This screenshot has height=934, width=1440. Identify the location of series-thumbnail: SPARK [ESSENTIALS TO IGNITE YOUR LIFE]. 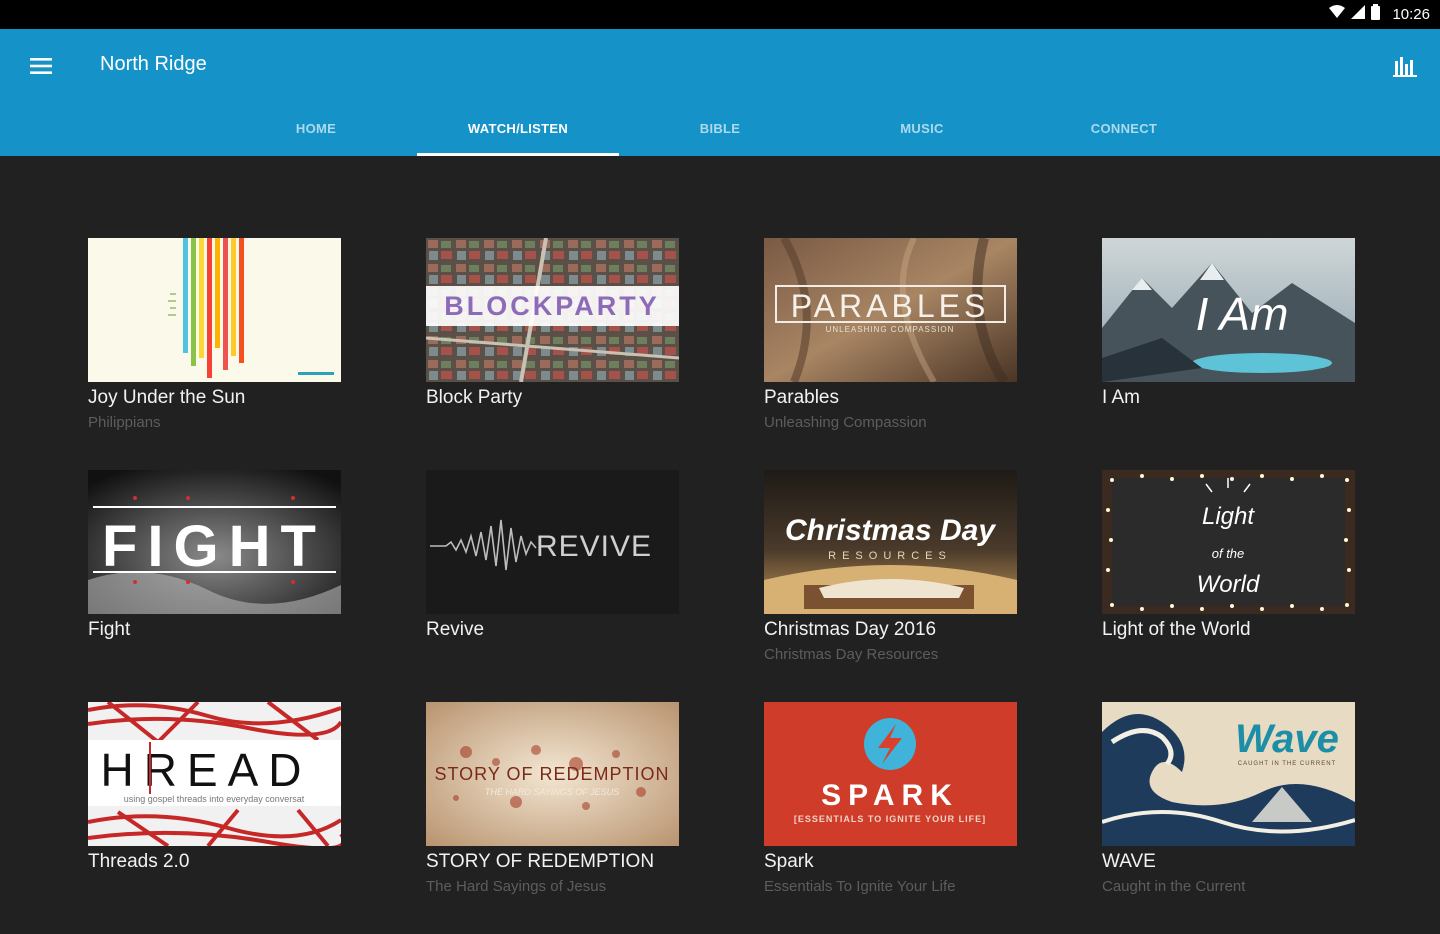
(890, 774).